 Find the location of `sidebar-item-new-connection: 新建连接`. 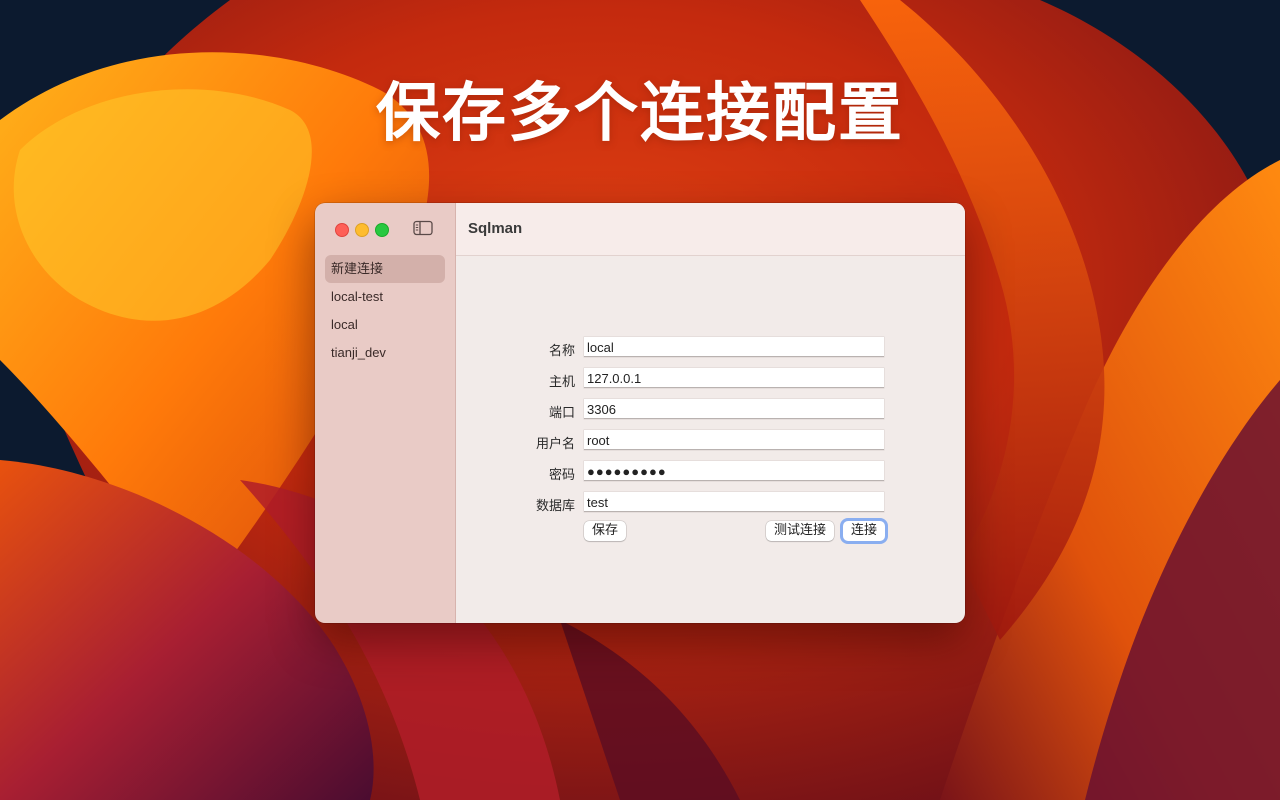

sidebar-item-new-connection: 新建连接 is located at coordinates (385, 269).